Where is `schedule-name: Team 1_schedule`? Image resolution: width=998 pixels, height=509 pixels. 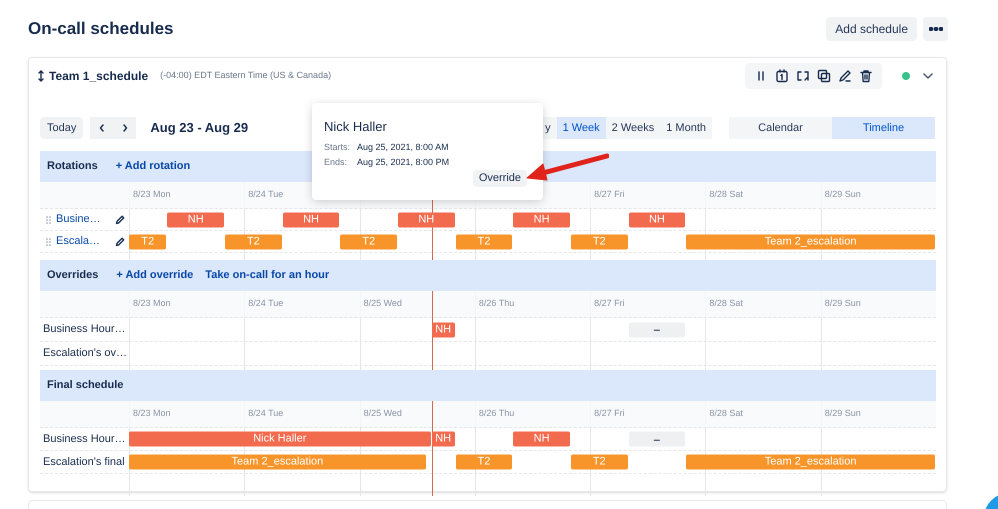 schedule-name: Team 1_schedule is located at coordinates (98, 76).